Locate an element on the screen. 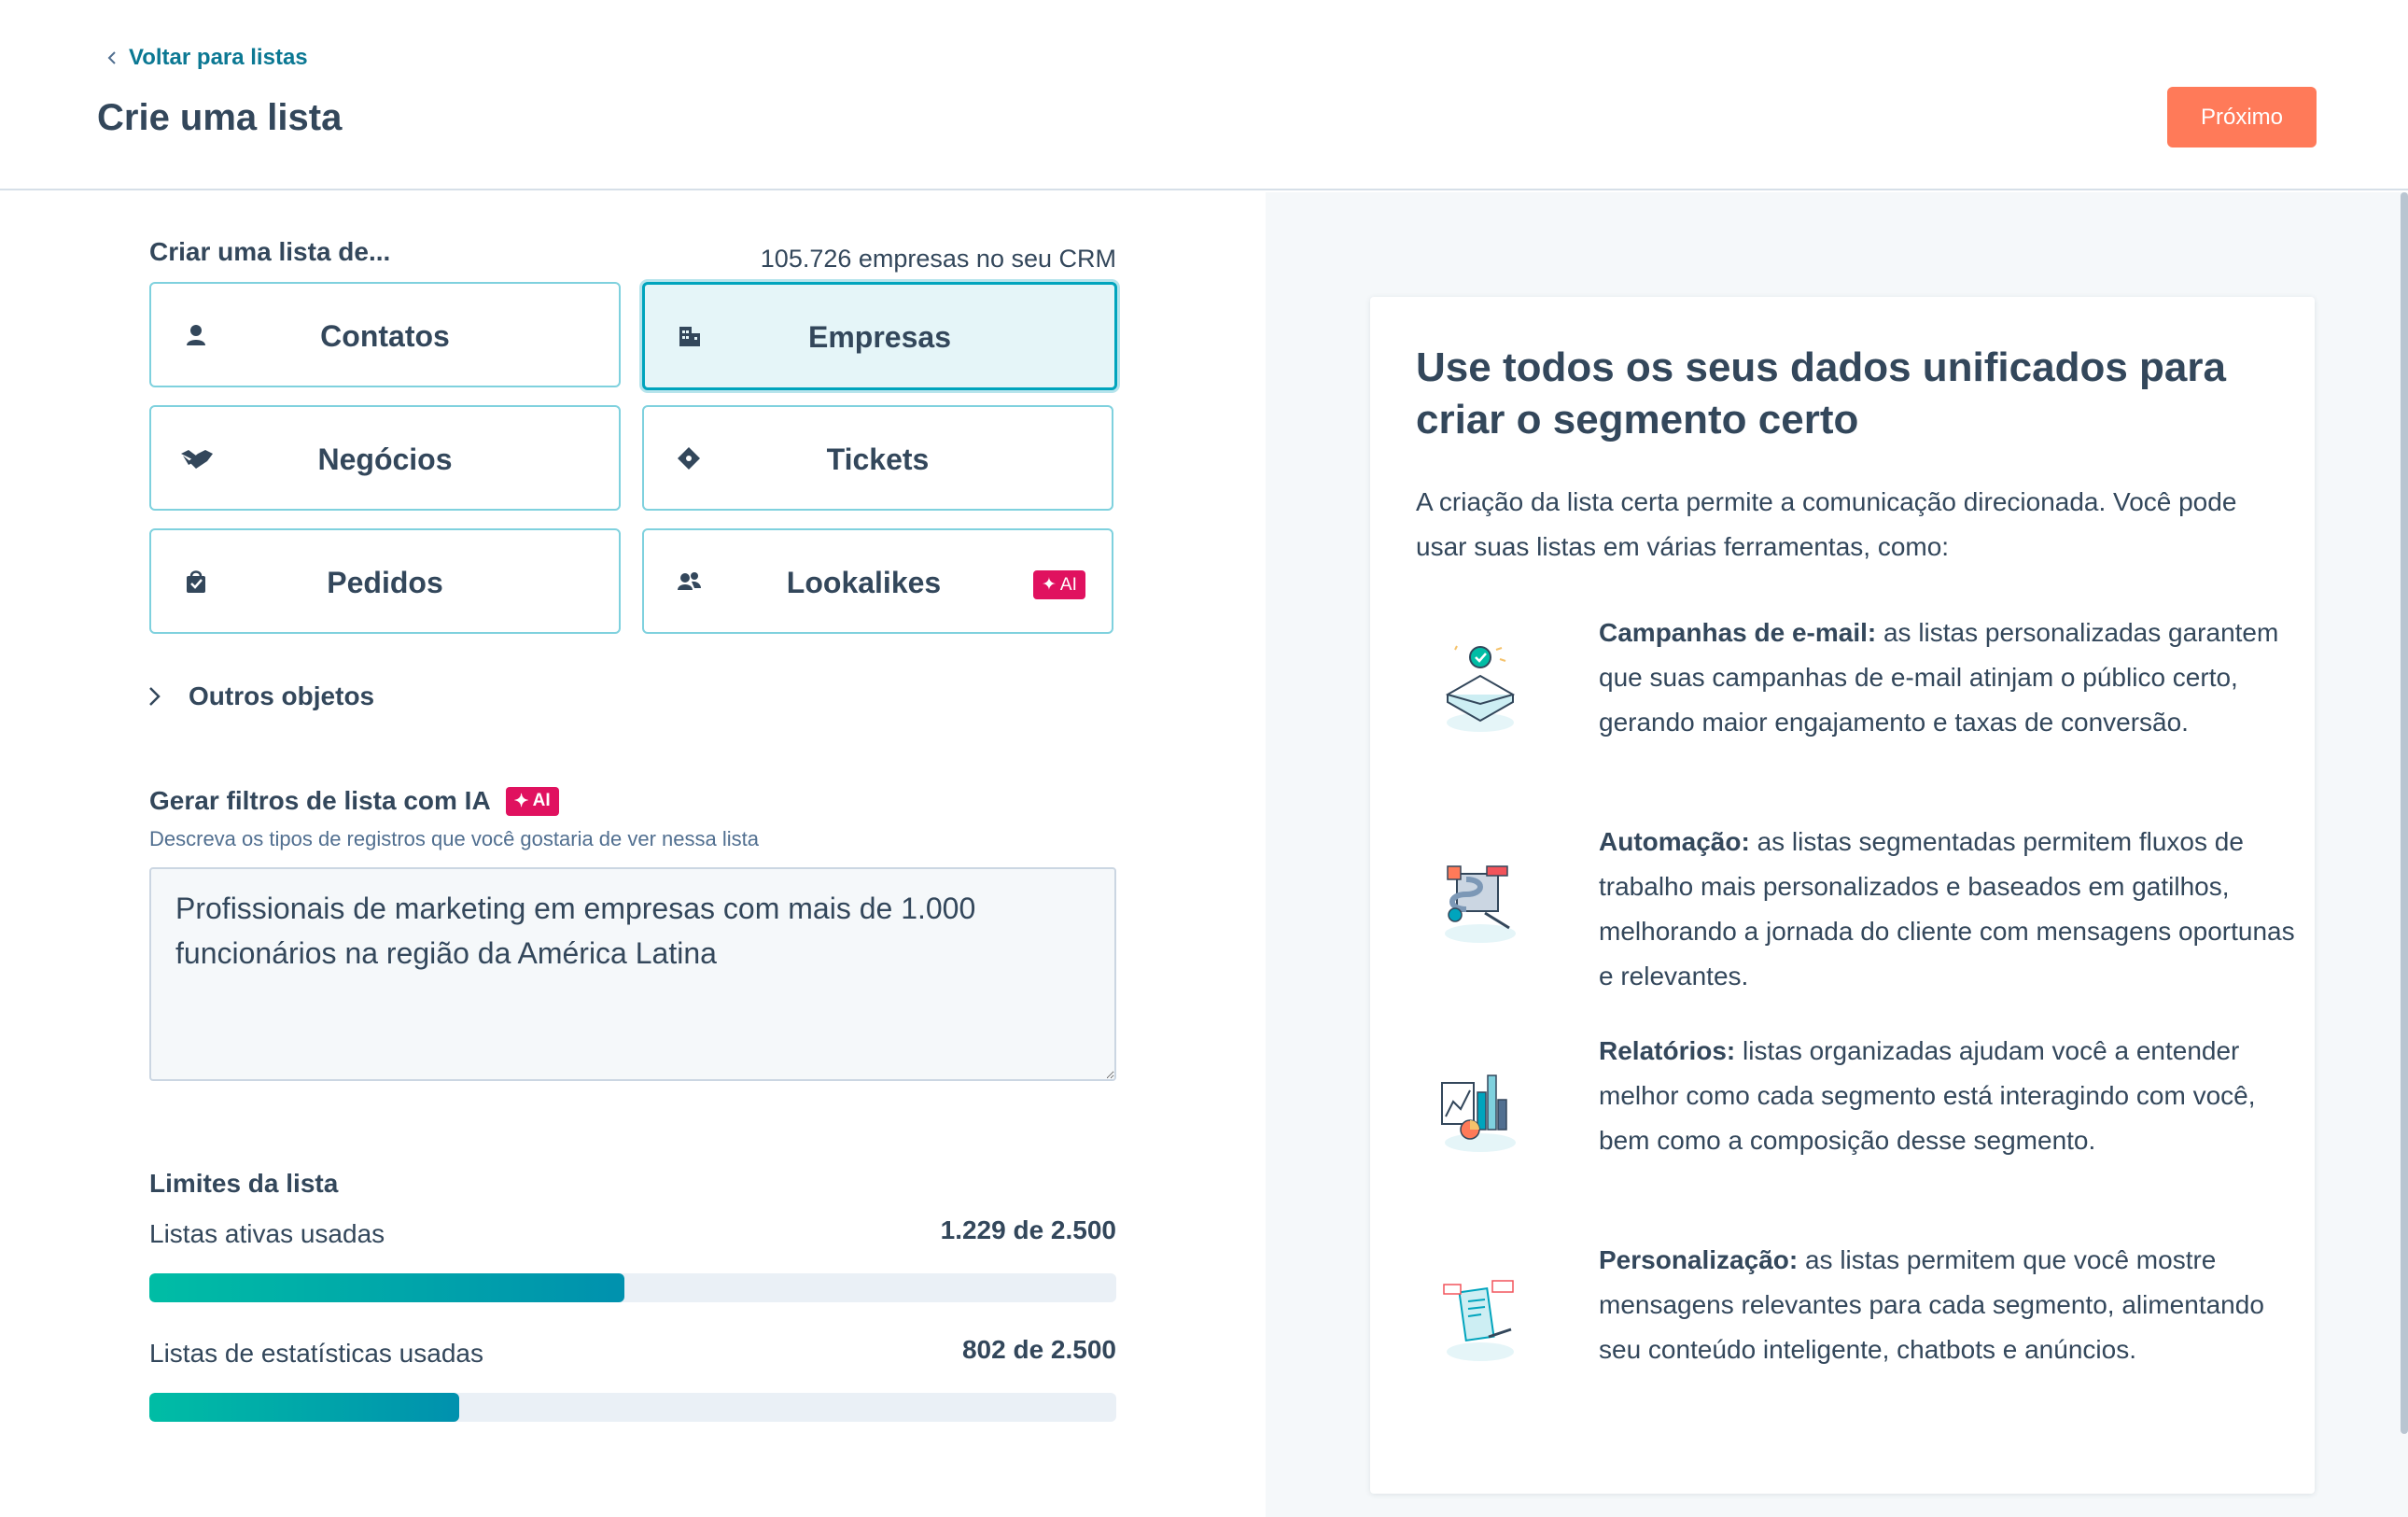  active-lists-progress-bar is located at coordinates (632, 1287).